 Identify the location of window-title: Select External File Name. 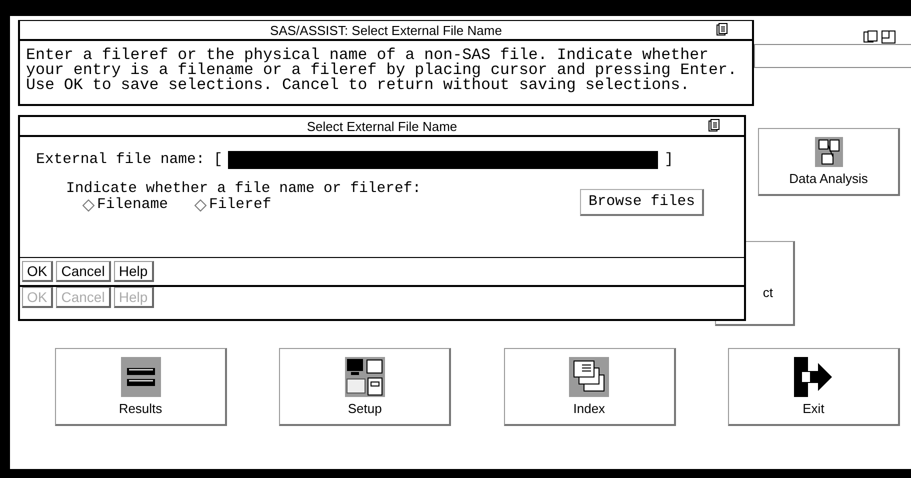
(382, 126).